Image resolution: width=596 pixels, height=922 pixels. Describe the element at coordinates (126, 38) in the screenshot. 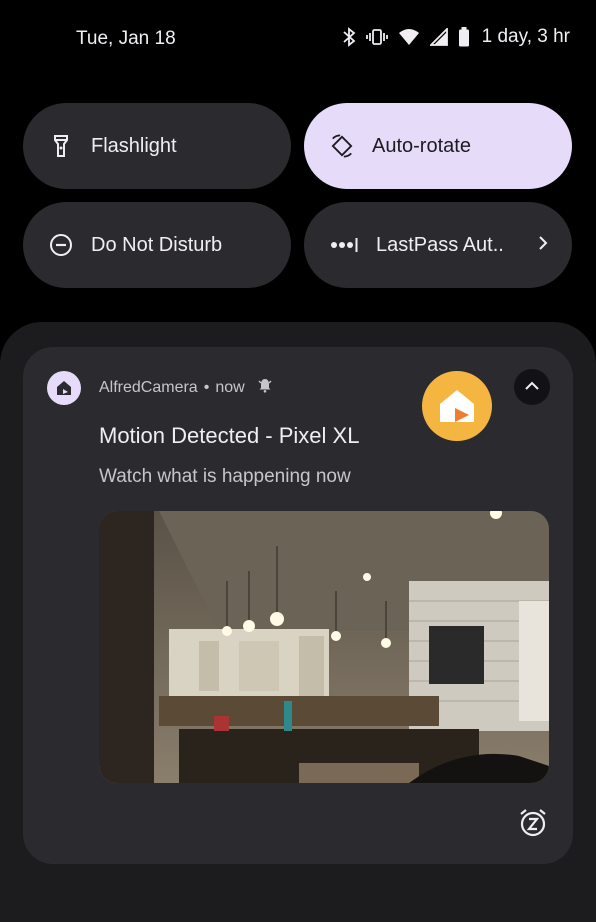

I see `date-label: Tue, Jan 18` at that location.